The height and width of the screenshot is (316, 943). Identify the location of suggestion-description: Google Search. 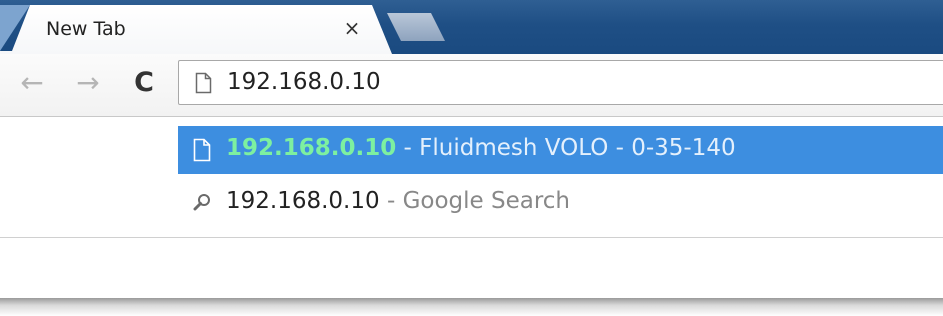
(486, 201).